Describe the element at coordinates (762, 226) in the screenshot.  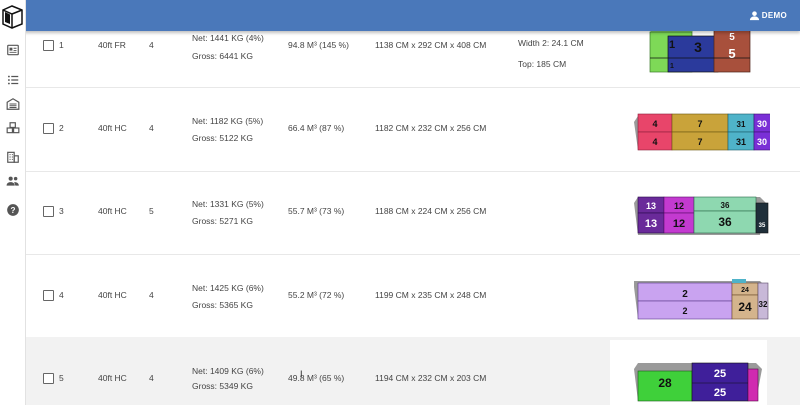
I see `box-label: 35` at that location.